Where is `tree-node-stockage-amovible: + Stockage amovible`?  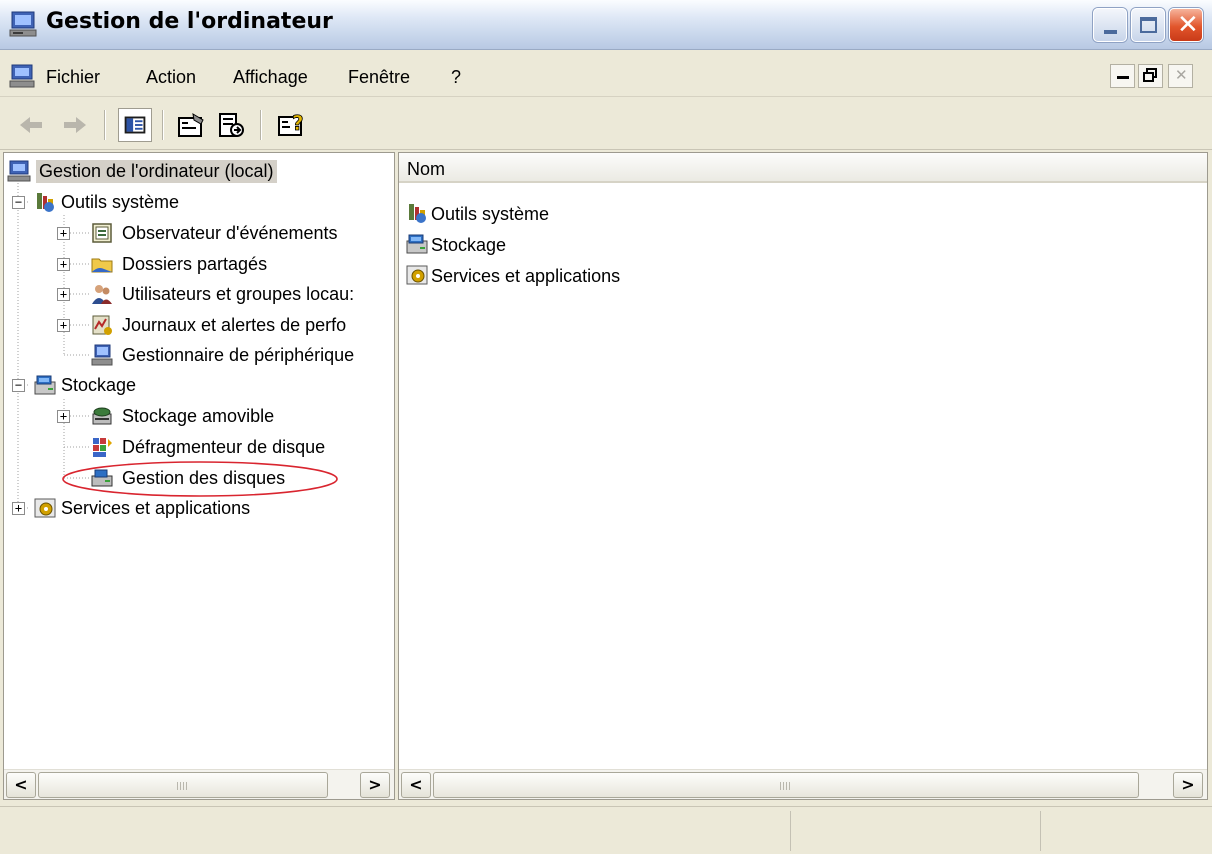 tree-node-stockage-amovible: + Stockage amovible is located at coordinates (200, 416).